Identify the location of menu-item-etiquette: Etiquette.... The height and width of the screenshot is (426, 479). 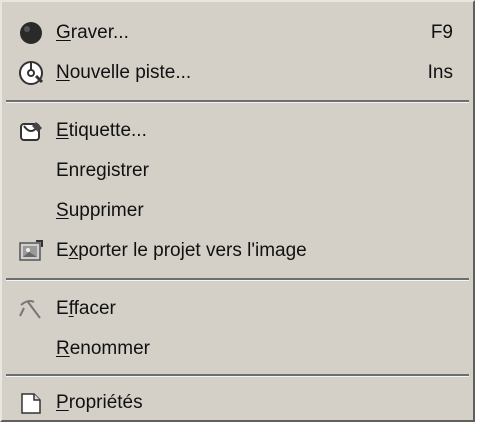
(237, 131).